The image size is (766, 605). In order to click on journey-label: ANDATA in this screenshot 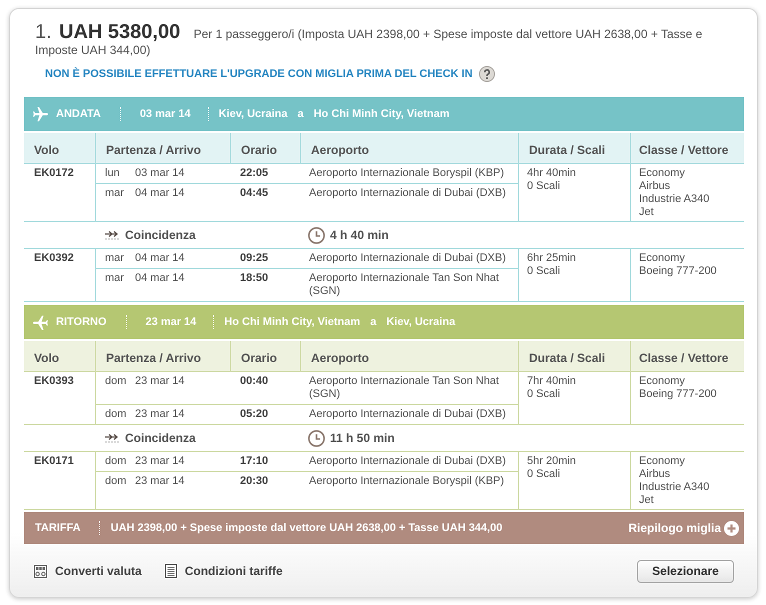, I will do `click(78, 114)`.